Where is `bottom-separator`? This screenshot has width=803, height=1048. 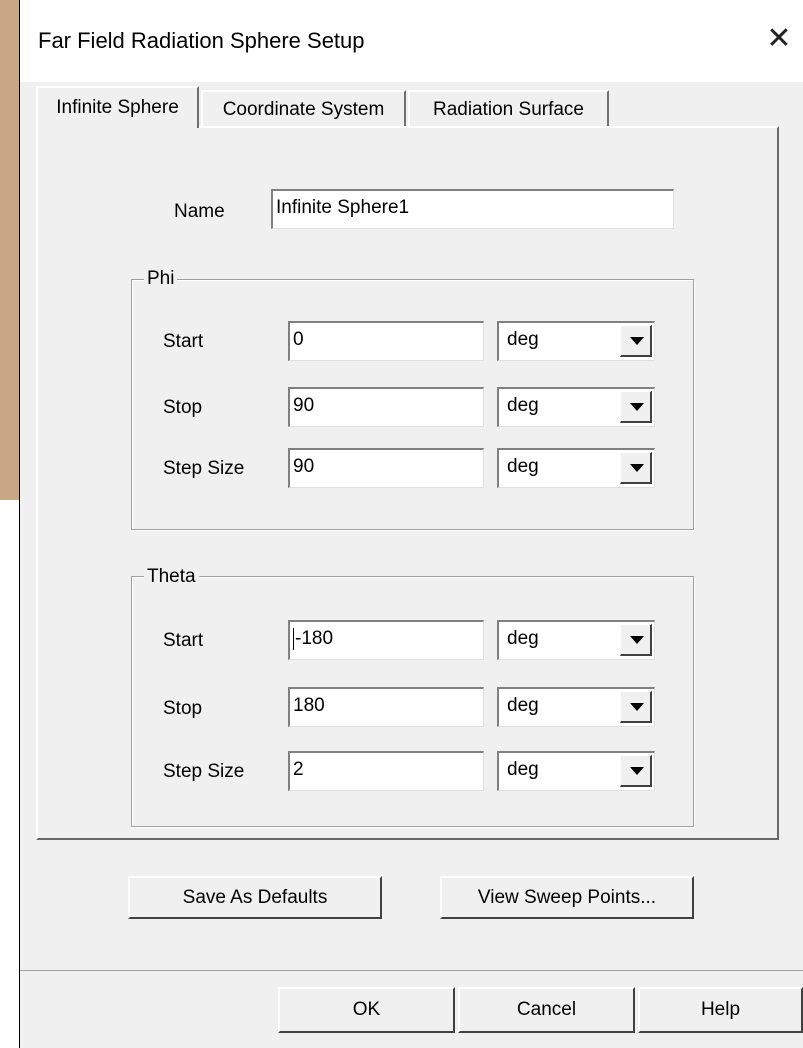
bottom-separator is located at coordinates (411, 970).